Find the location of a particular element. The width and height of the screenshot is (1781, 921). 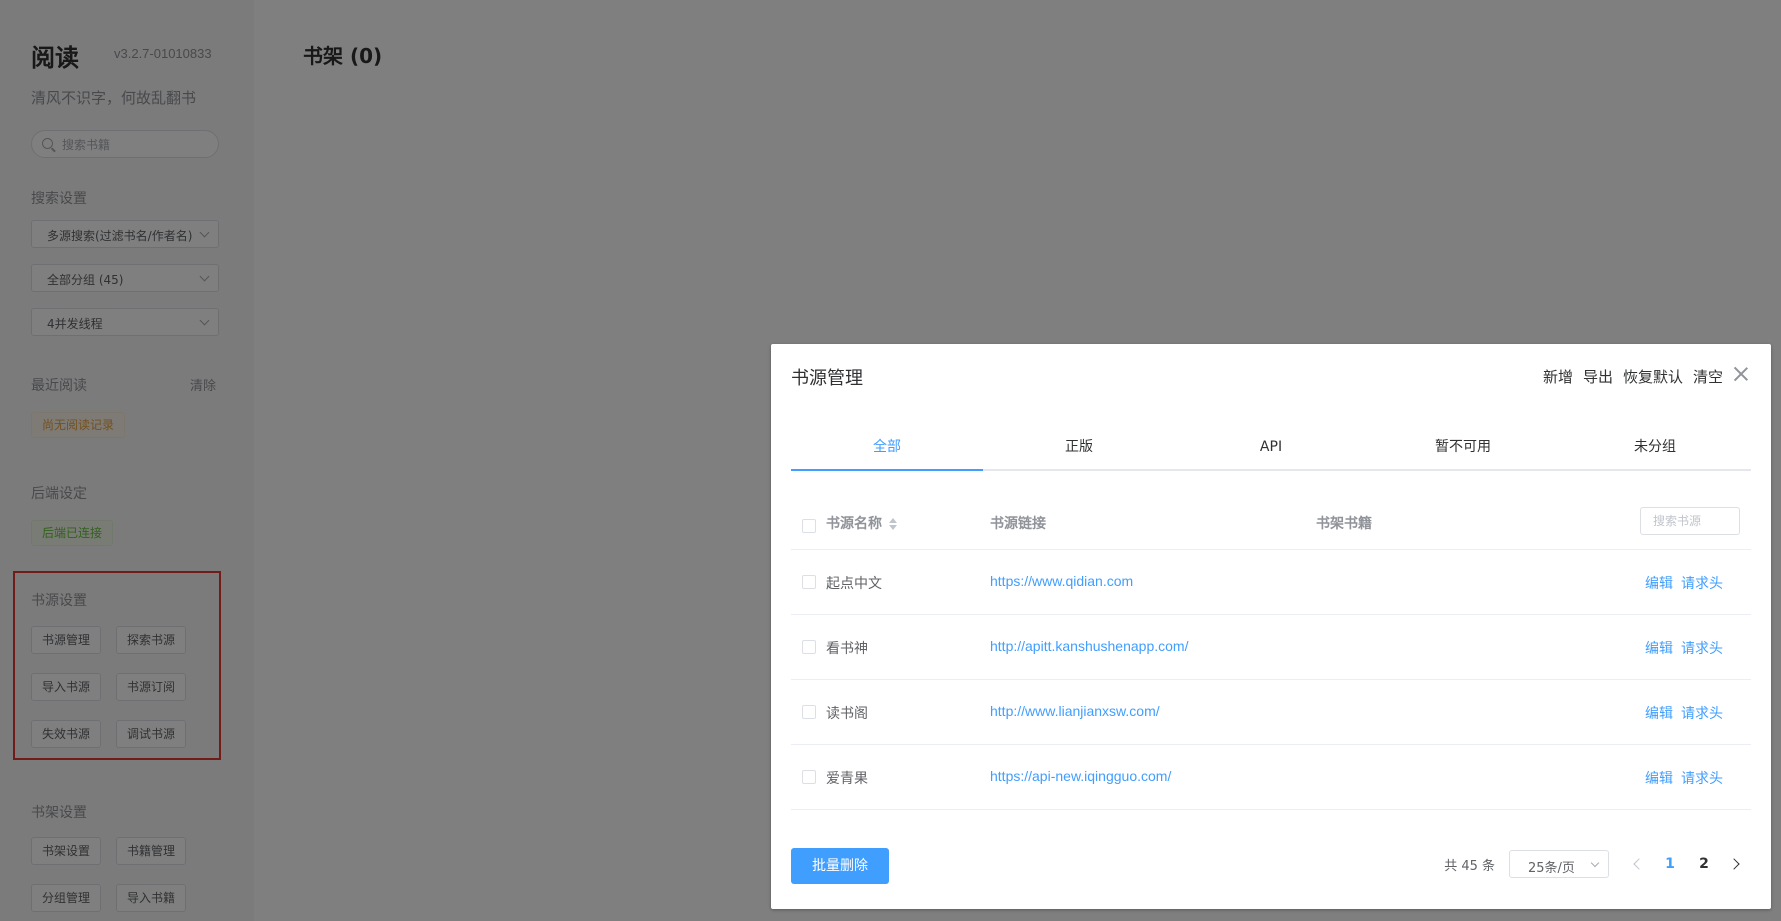

tab-all: 全部 is located at coordinates (887, 450).